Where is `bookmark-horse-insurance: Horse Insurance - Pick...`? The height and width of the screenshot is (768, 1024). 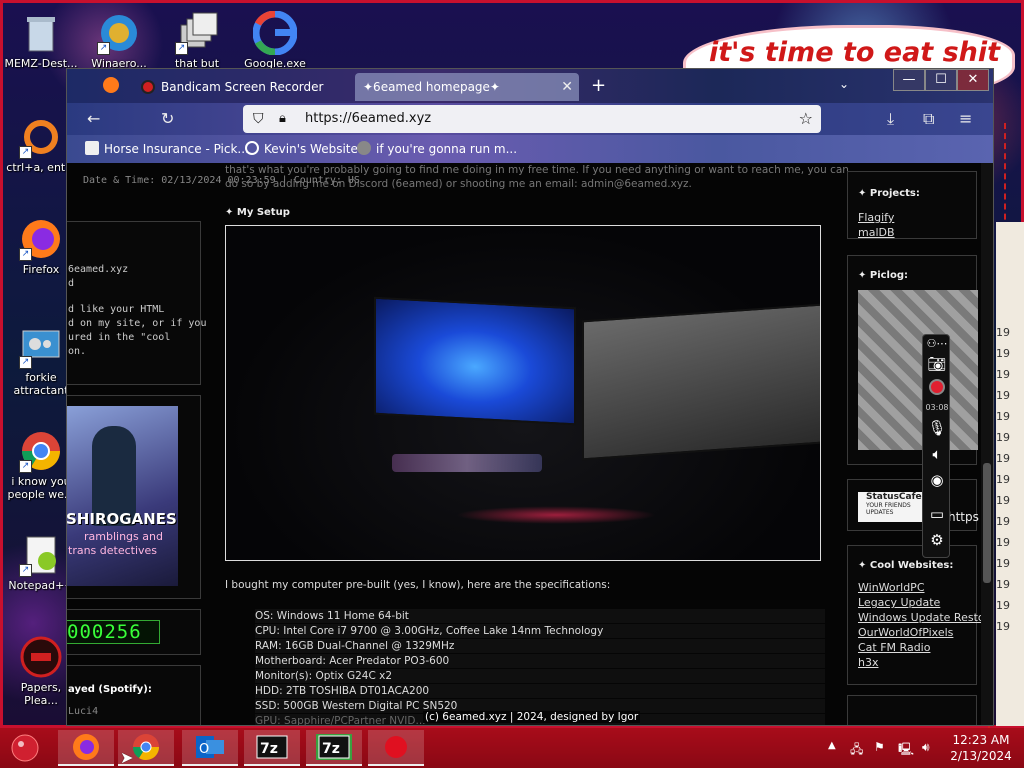 bookmark-horse-insurance: Horse Insurance - Pick... is located at coordinates (167, 149).